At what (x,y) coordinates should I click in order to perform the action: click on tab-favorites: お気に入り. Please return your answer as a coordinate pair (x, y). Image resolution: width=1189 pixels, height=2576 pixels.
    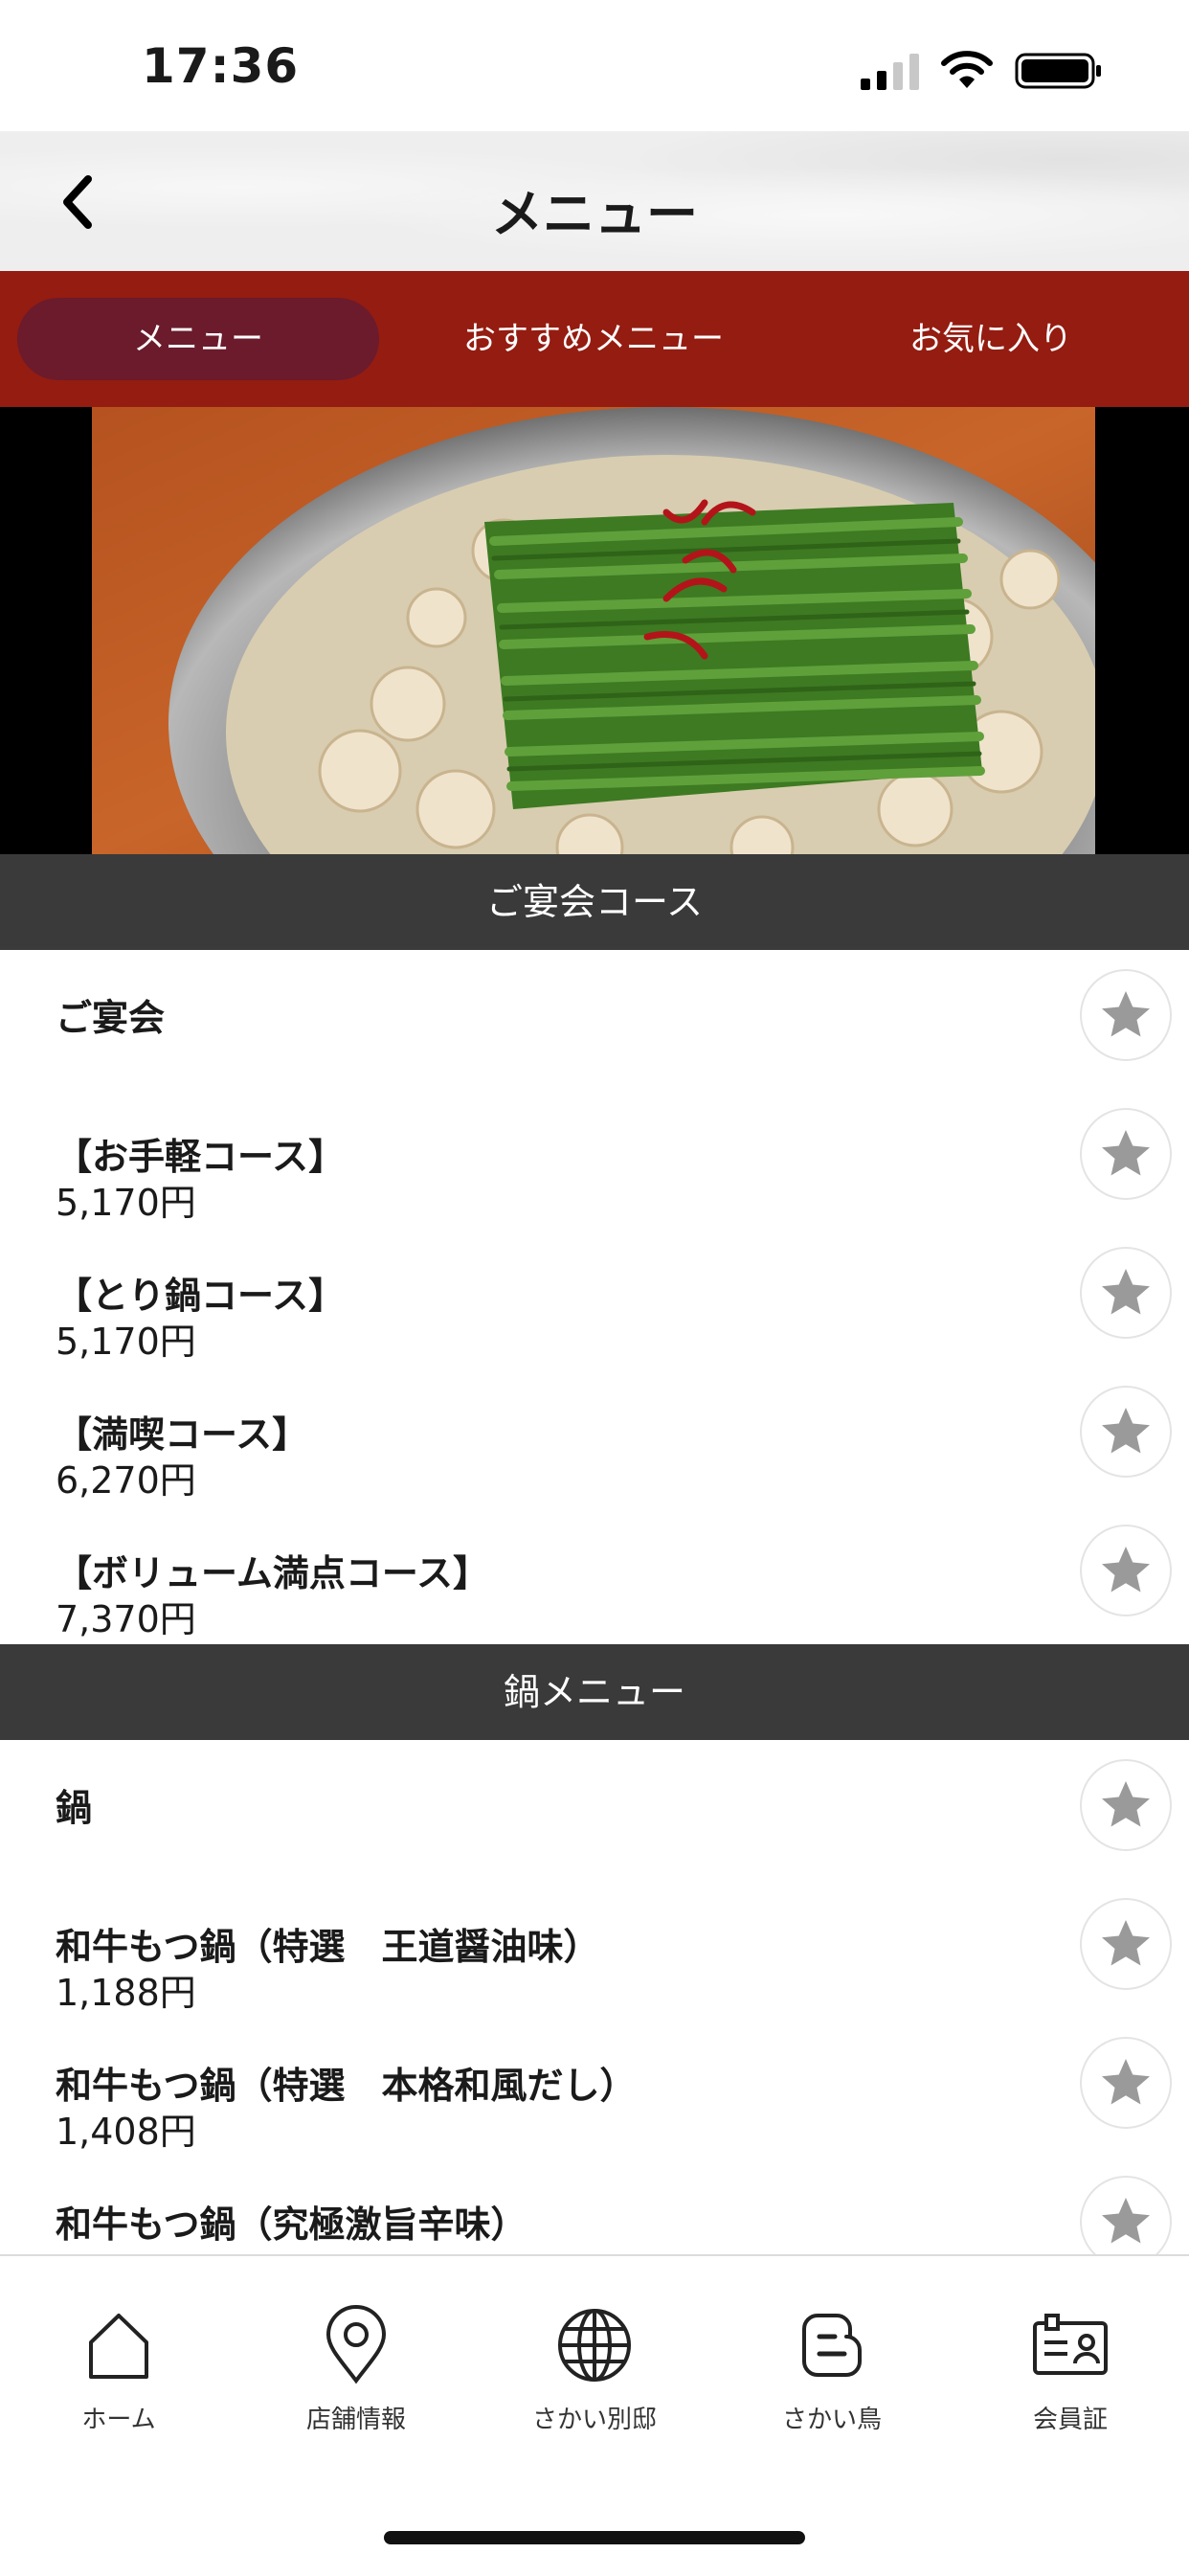
    Looking at the image, I should click on (990, 339).